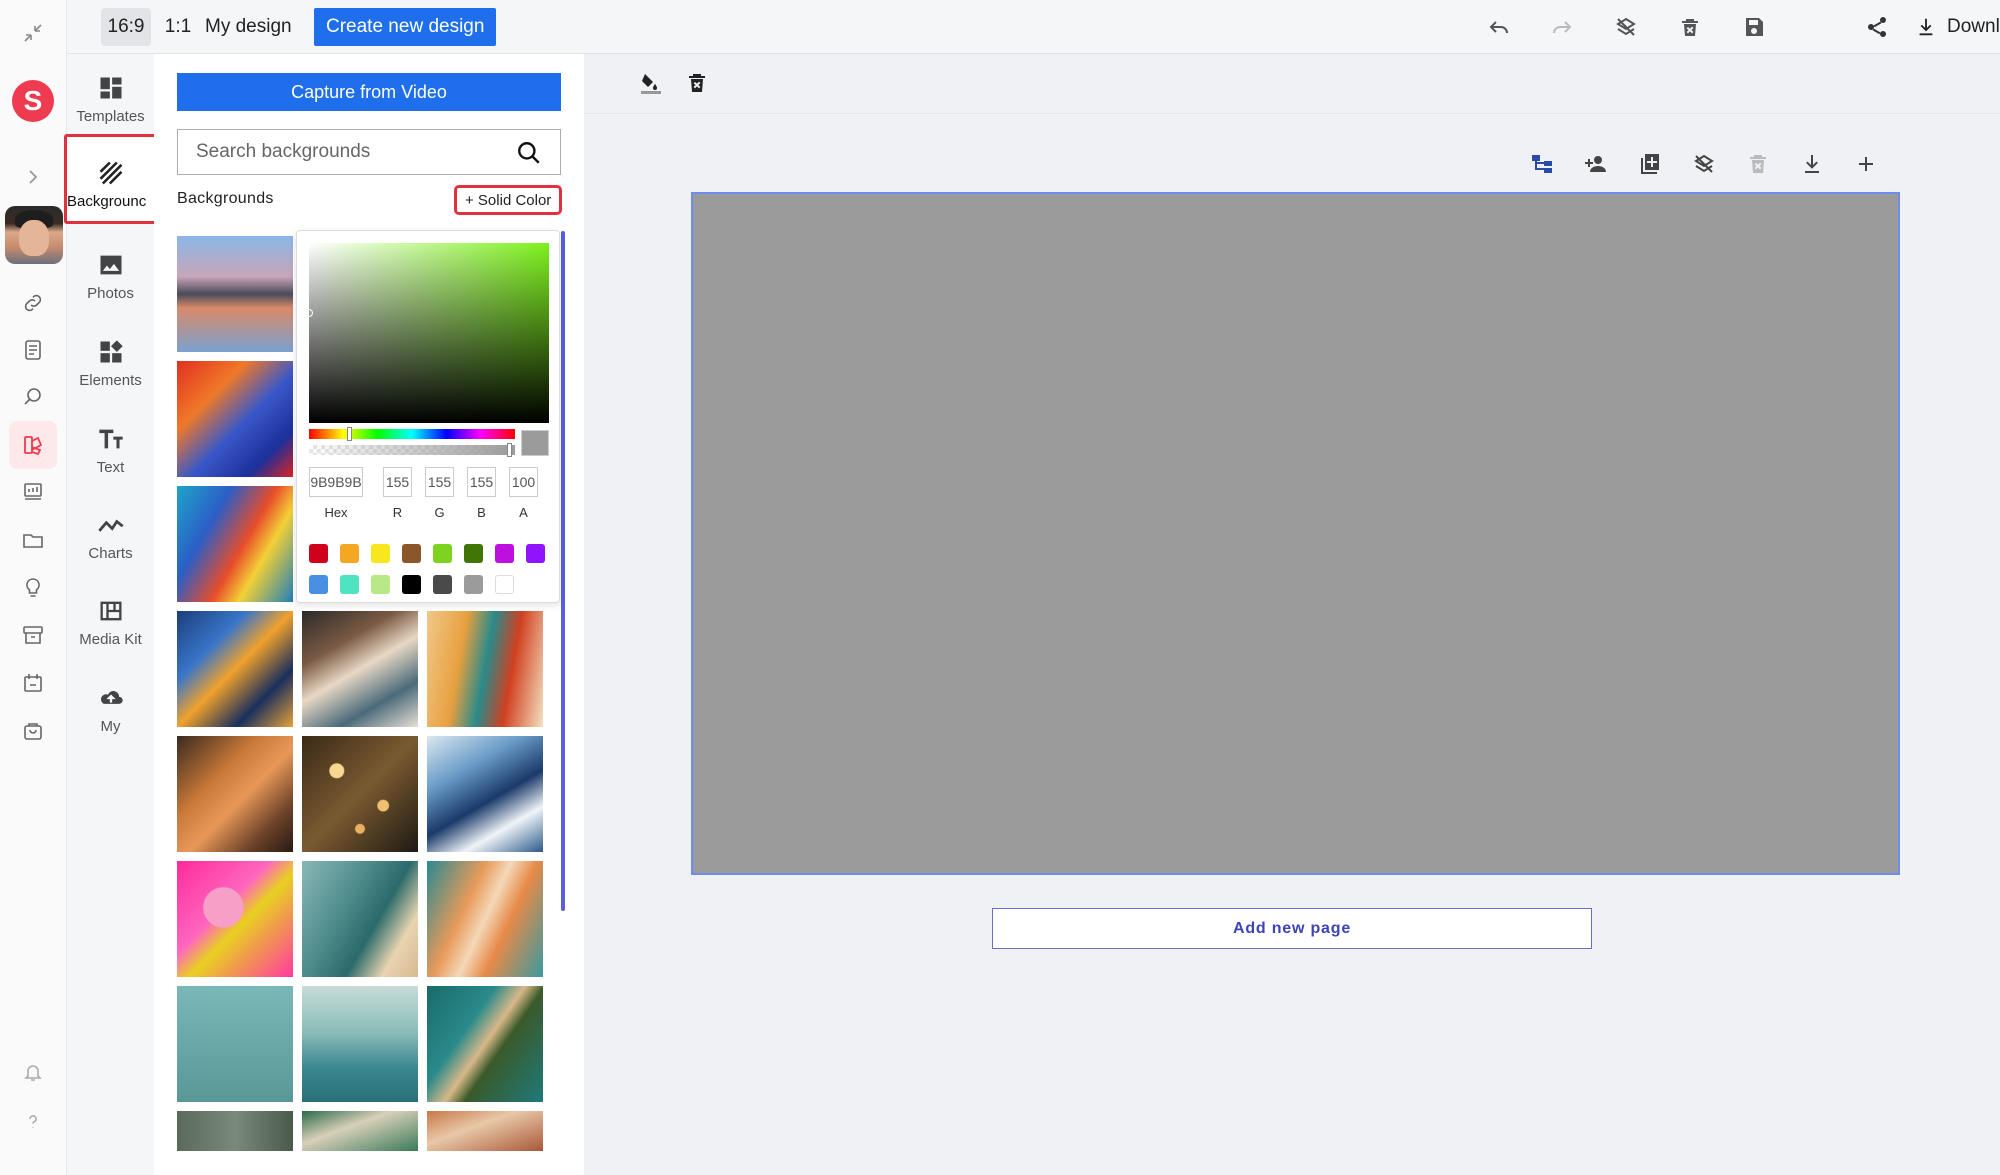  What do you see at coordinates (33, 33) in the screenshot?
I see `collapse-icon` at bounding box center [33, 33].